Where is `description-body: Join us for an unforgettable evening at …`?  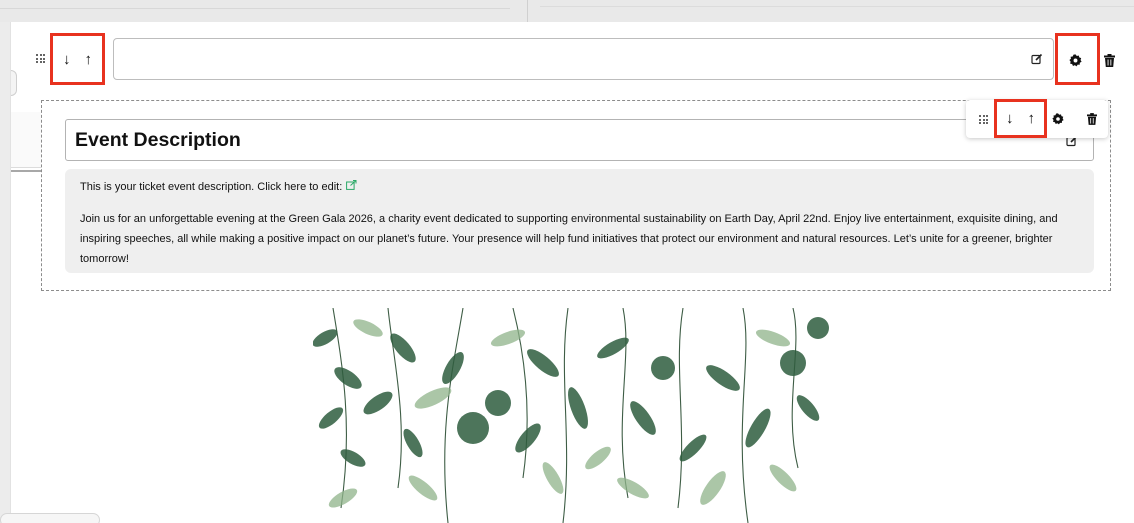 description-body: Join us for an unforgettable evening at … is located at coordinates (569, 239).